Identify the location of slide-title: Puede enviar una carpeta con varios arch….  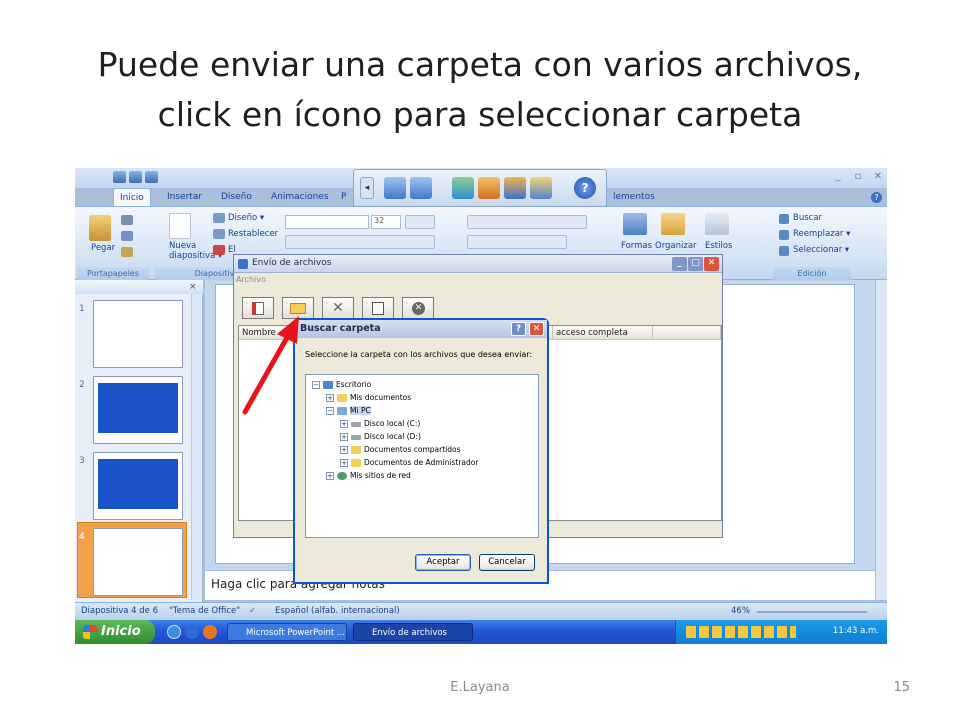
(480, 89).